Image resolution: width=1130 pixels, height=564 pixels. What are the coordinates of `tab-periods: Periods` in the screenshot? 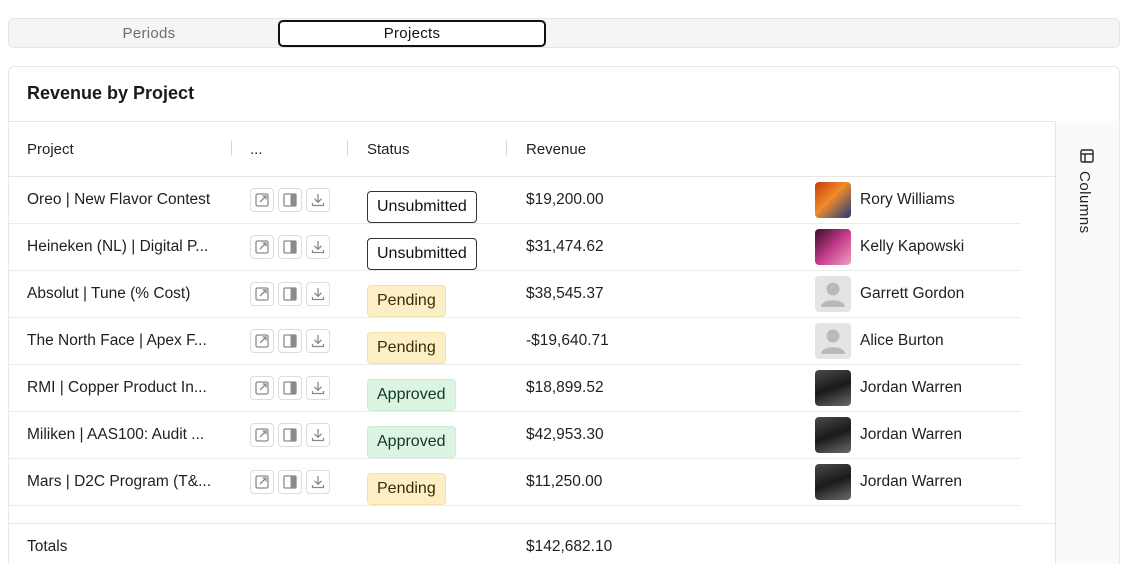 It's located at (149, 33).